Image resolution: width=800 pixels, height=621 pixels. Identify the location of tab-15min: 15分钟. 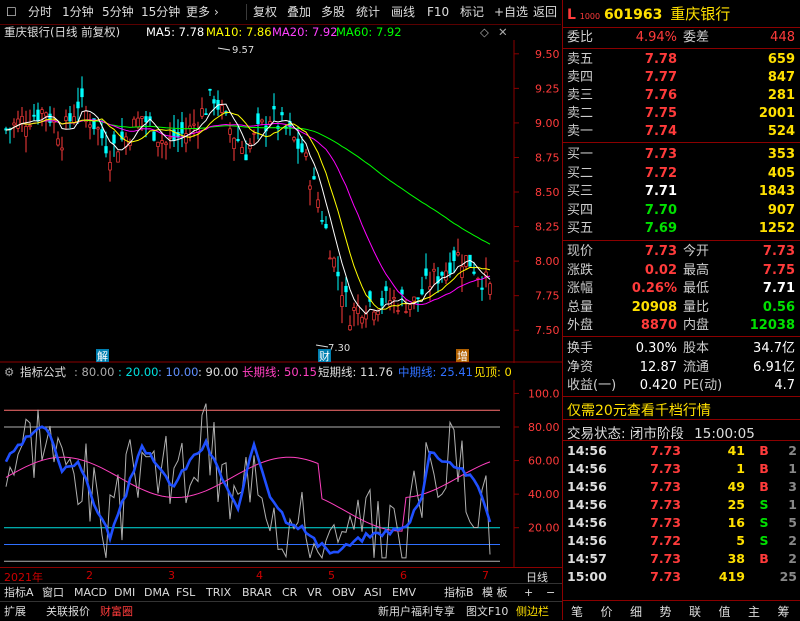
(160, 12).